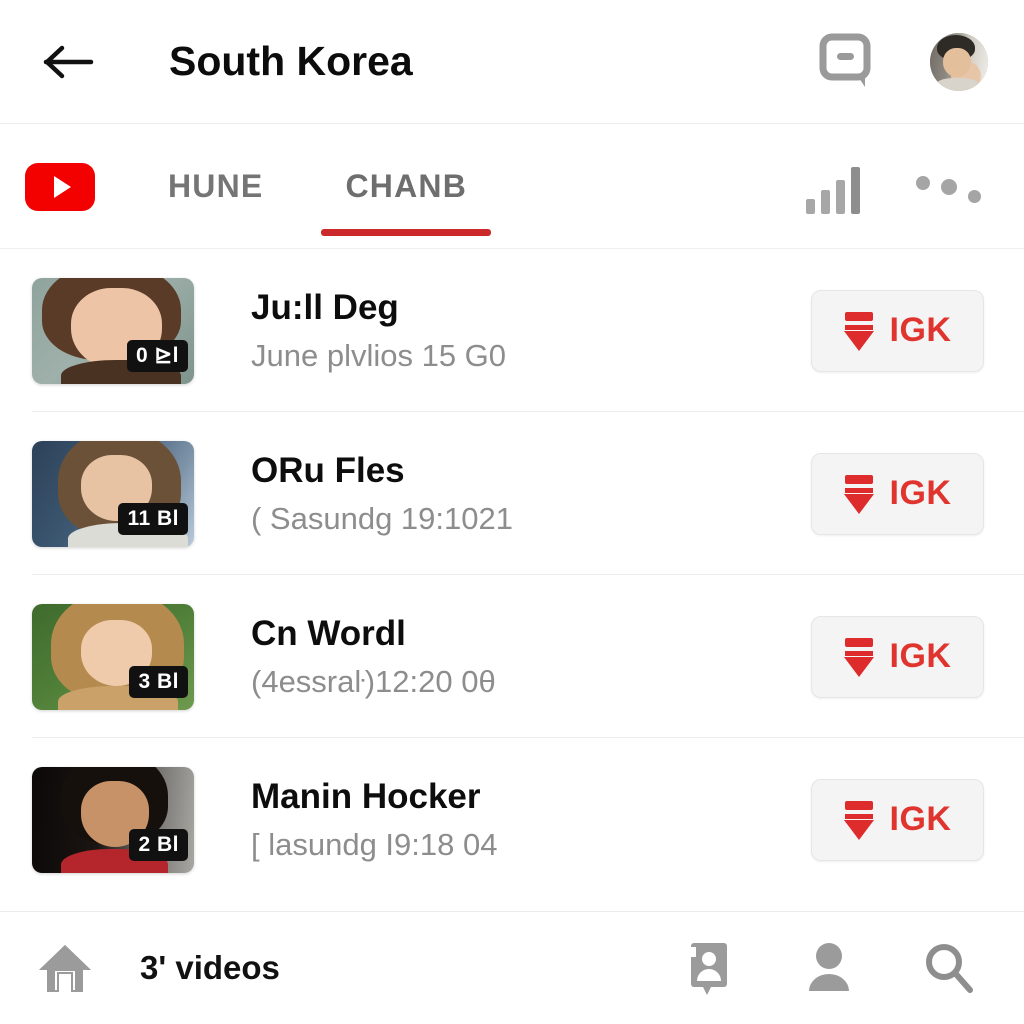 This screenshot has height=1024, width=1024. Describe the element at coordinates (531, 657) in the screenshot. I see `row-text-block: Cn Wordl (4essraŀ)12:20 0θ` at that location.